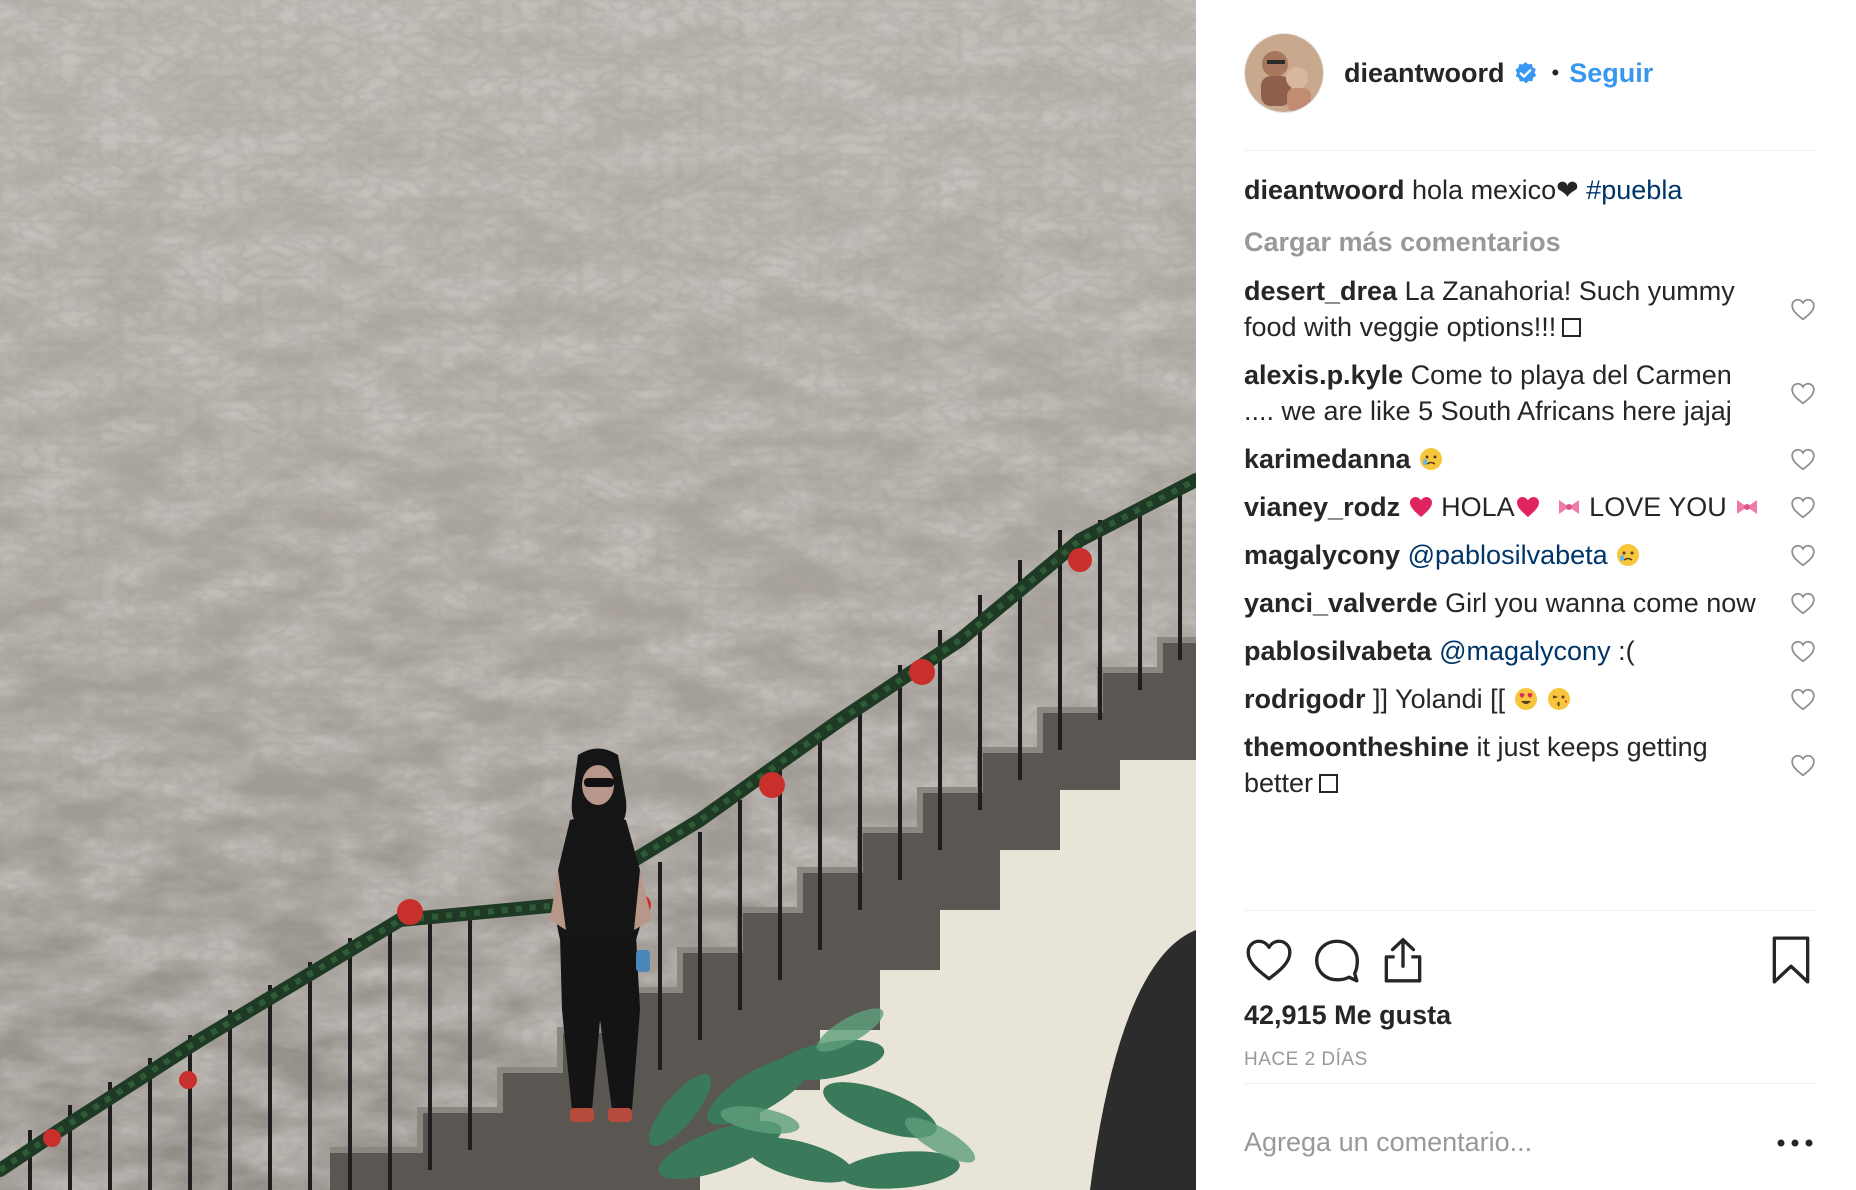 The image size is (1856, 1190). What do you see at coordinates (1524, 651) in the screenshot?
I see `comment-mention: @magalycony` at bounding box center [1524, 651].